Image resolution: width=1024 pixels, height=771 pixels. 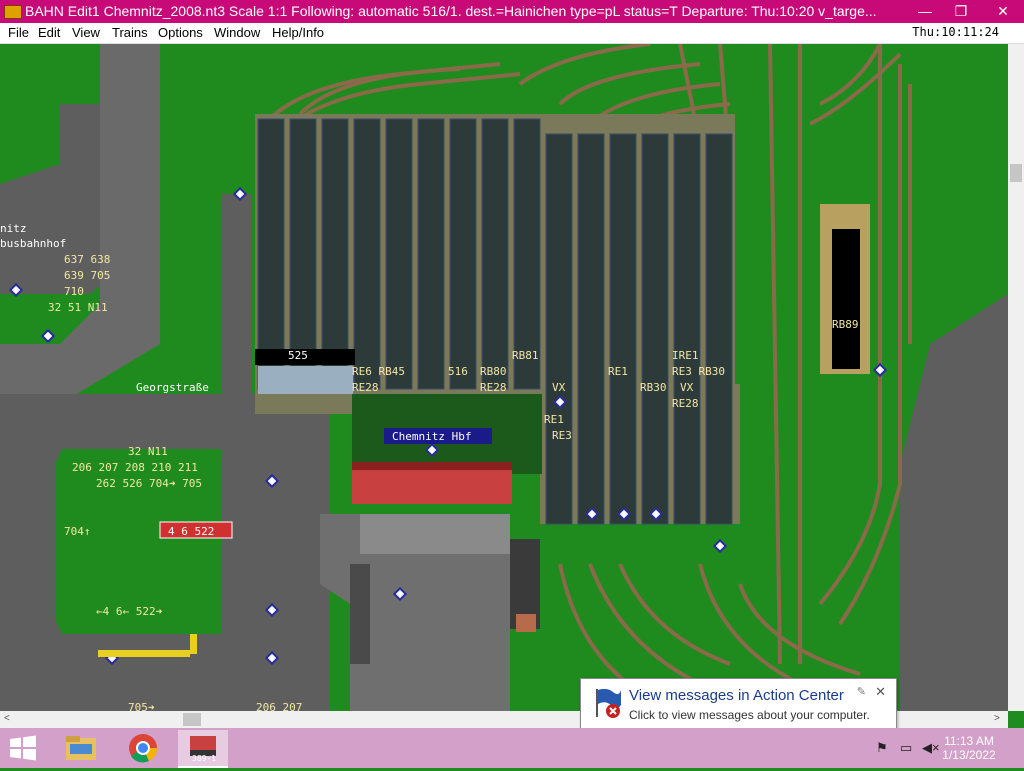 What do you see at coordinates (969, 741) in the screenshot?
I see `system-time: 11:13 AM` at bounding box center [969, 741].